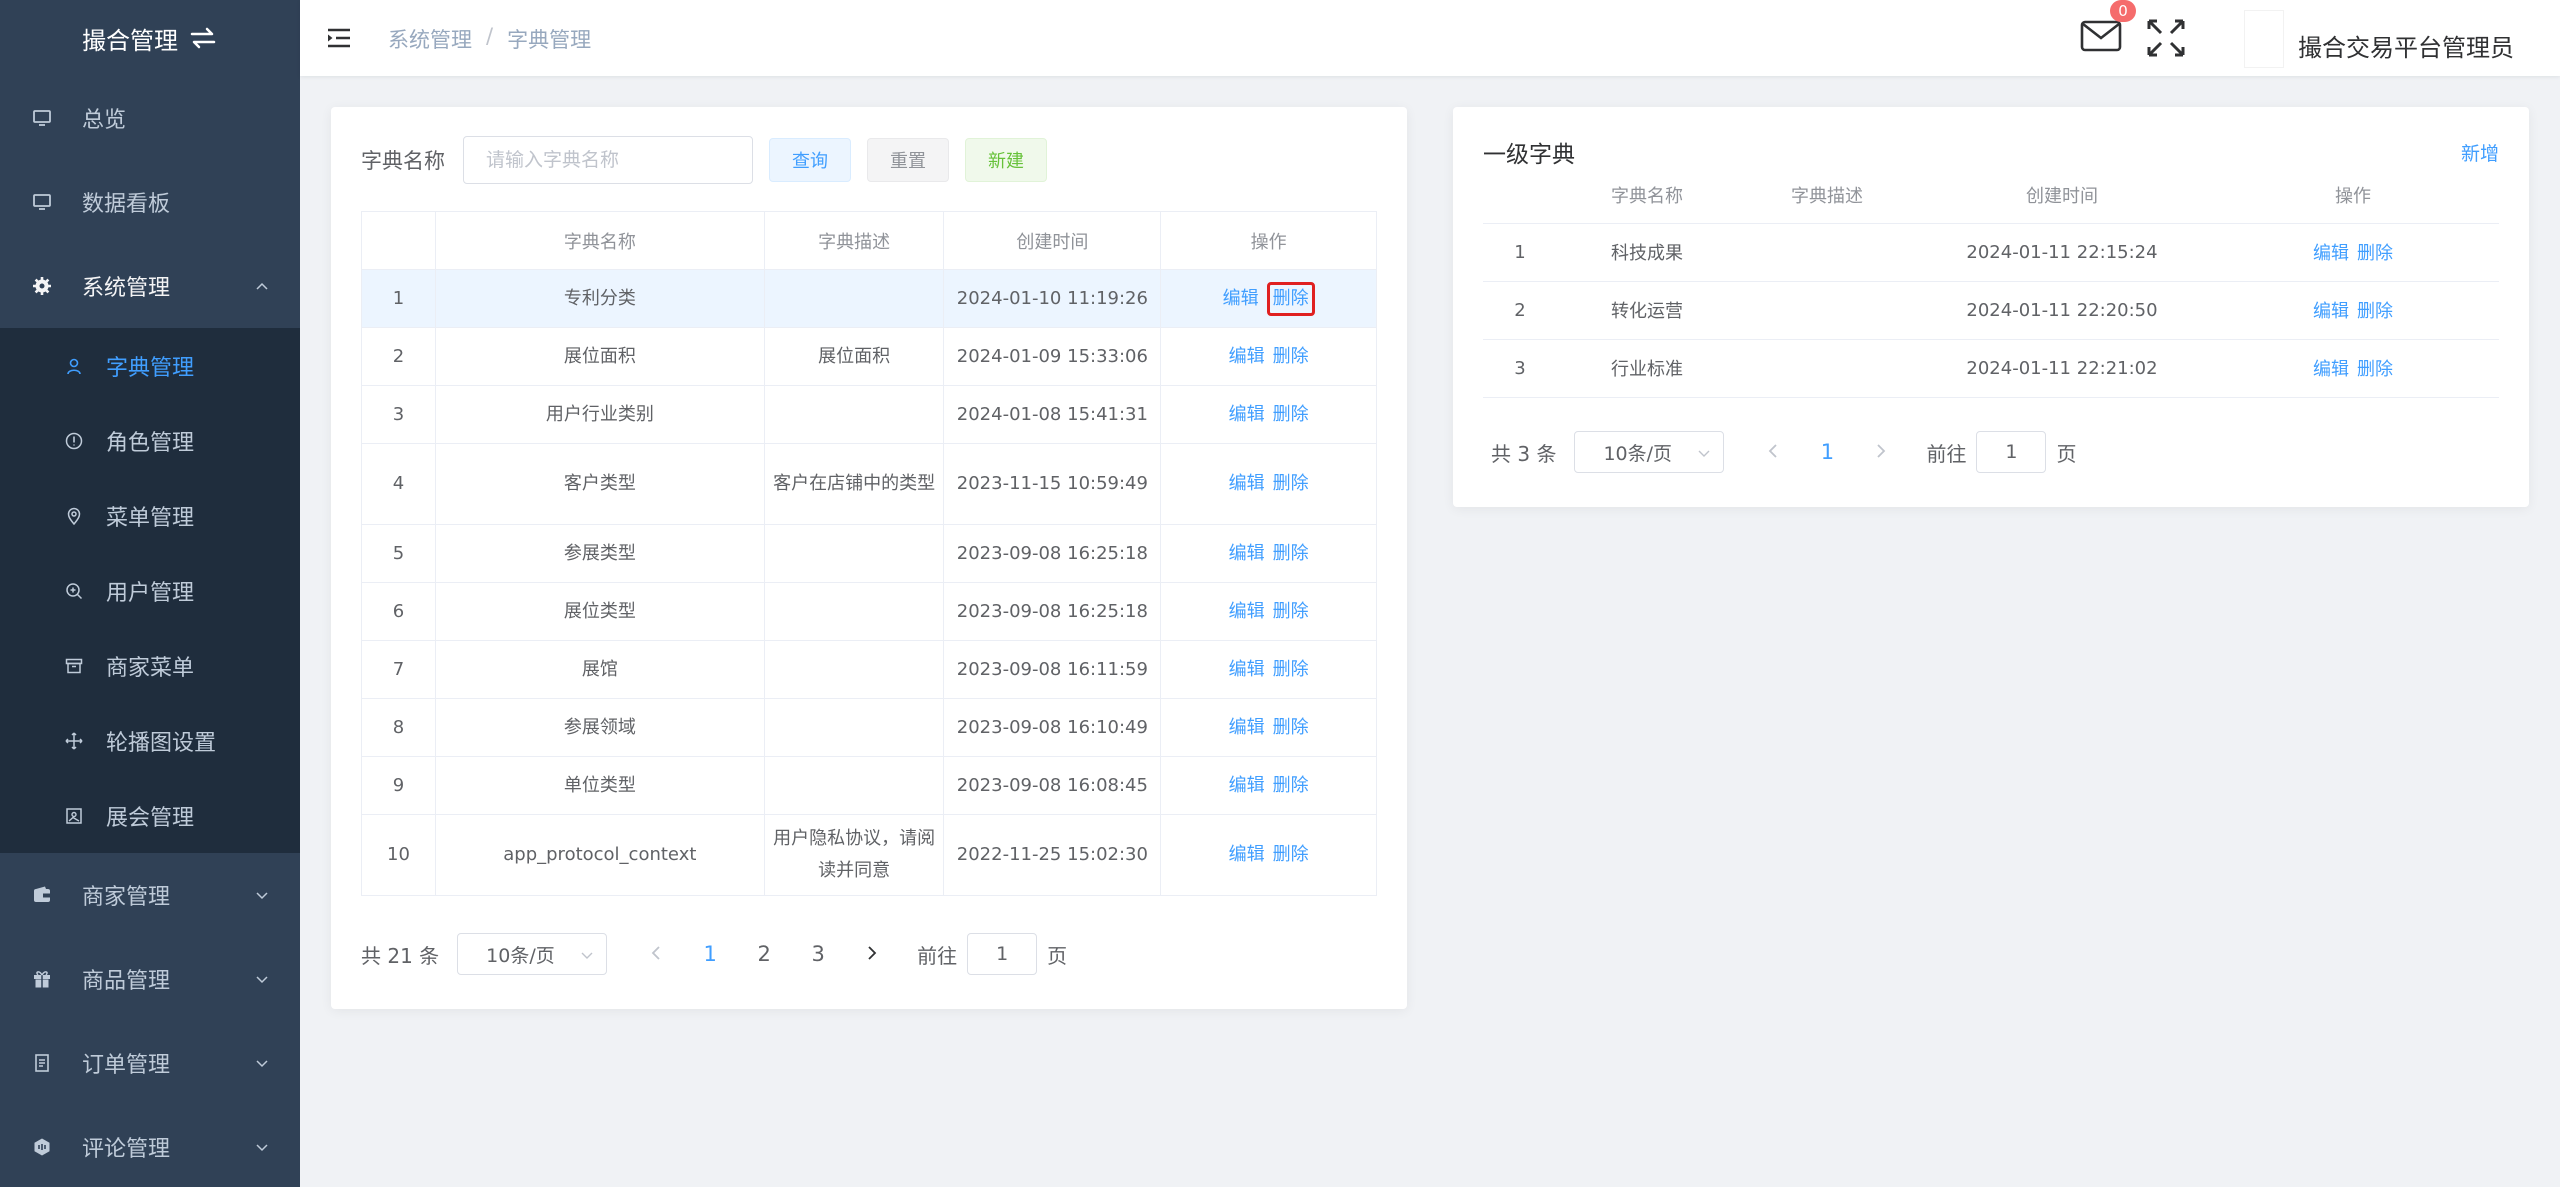 This screenshot has height=1187, width=2560. What do you see at coordinates (150, 665) in the screenshot?
I see `sidebar-item-merchant-menu: 商家菜单` at bounding box center [150, 665].